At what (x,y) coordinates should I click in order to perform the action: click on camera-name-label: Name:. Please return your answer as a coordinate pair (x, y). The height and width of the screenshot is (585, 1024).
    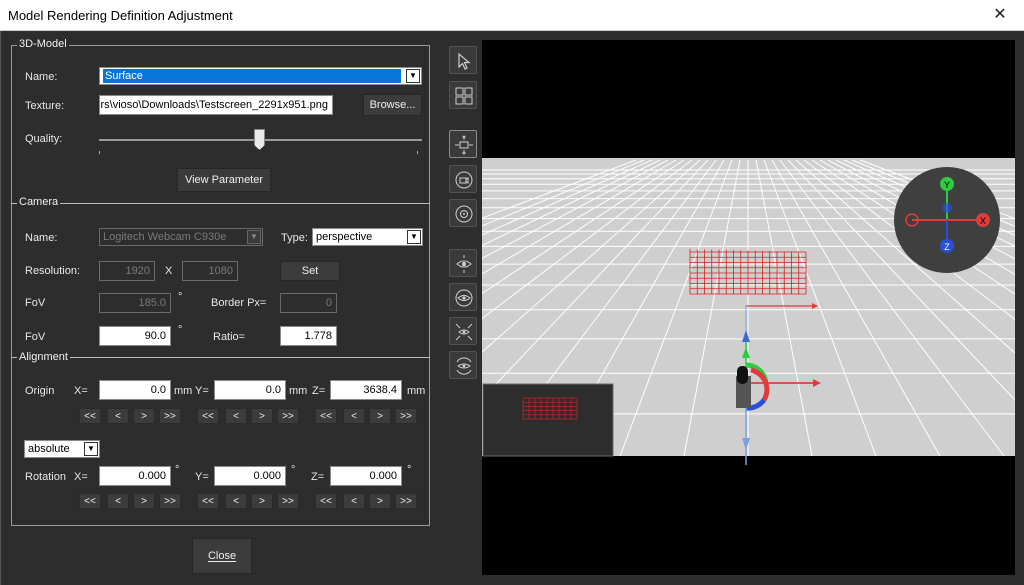
    Looking at the image, I should click on (41, 238).